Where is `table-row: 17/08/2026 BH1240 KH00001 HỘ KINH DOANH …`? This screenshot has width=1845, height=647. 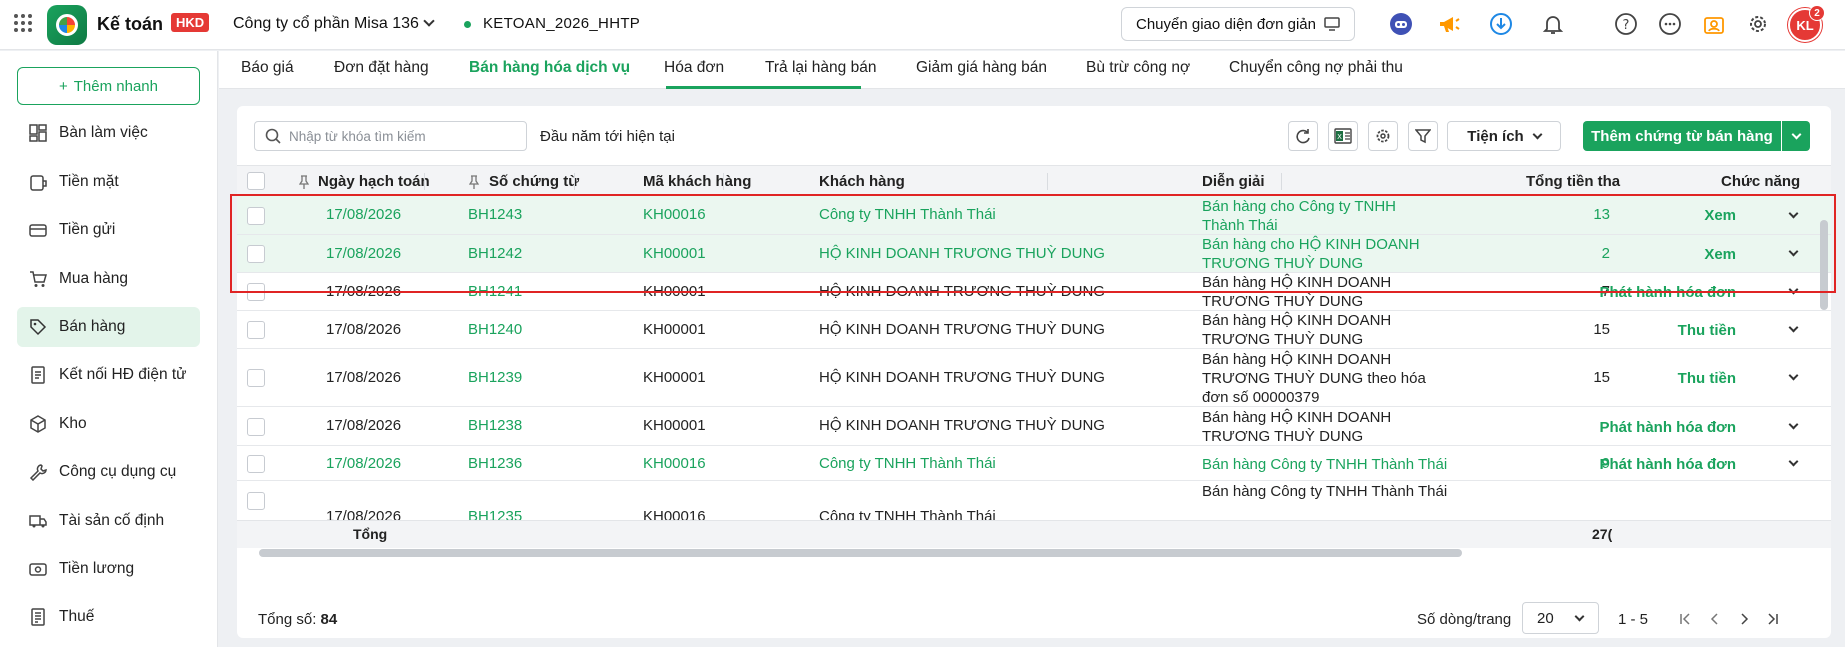
table-row: 17/08/2026 BH1240 KH00001 HỘ KINH DOANH … is located at coordinates (1034, 330).